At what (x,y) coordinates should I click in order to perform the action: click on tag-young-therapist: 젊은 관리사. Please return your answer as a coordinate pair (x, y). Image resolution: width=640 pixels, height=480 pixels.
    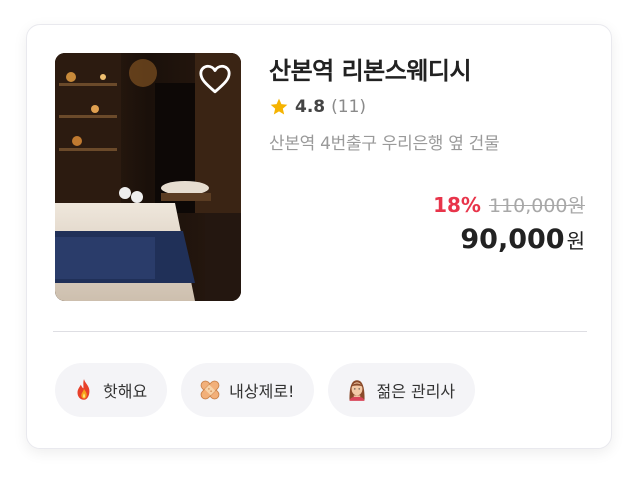
    Looking at the image, I should click on (402, 390).